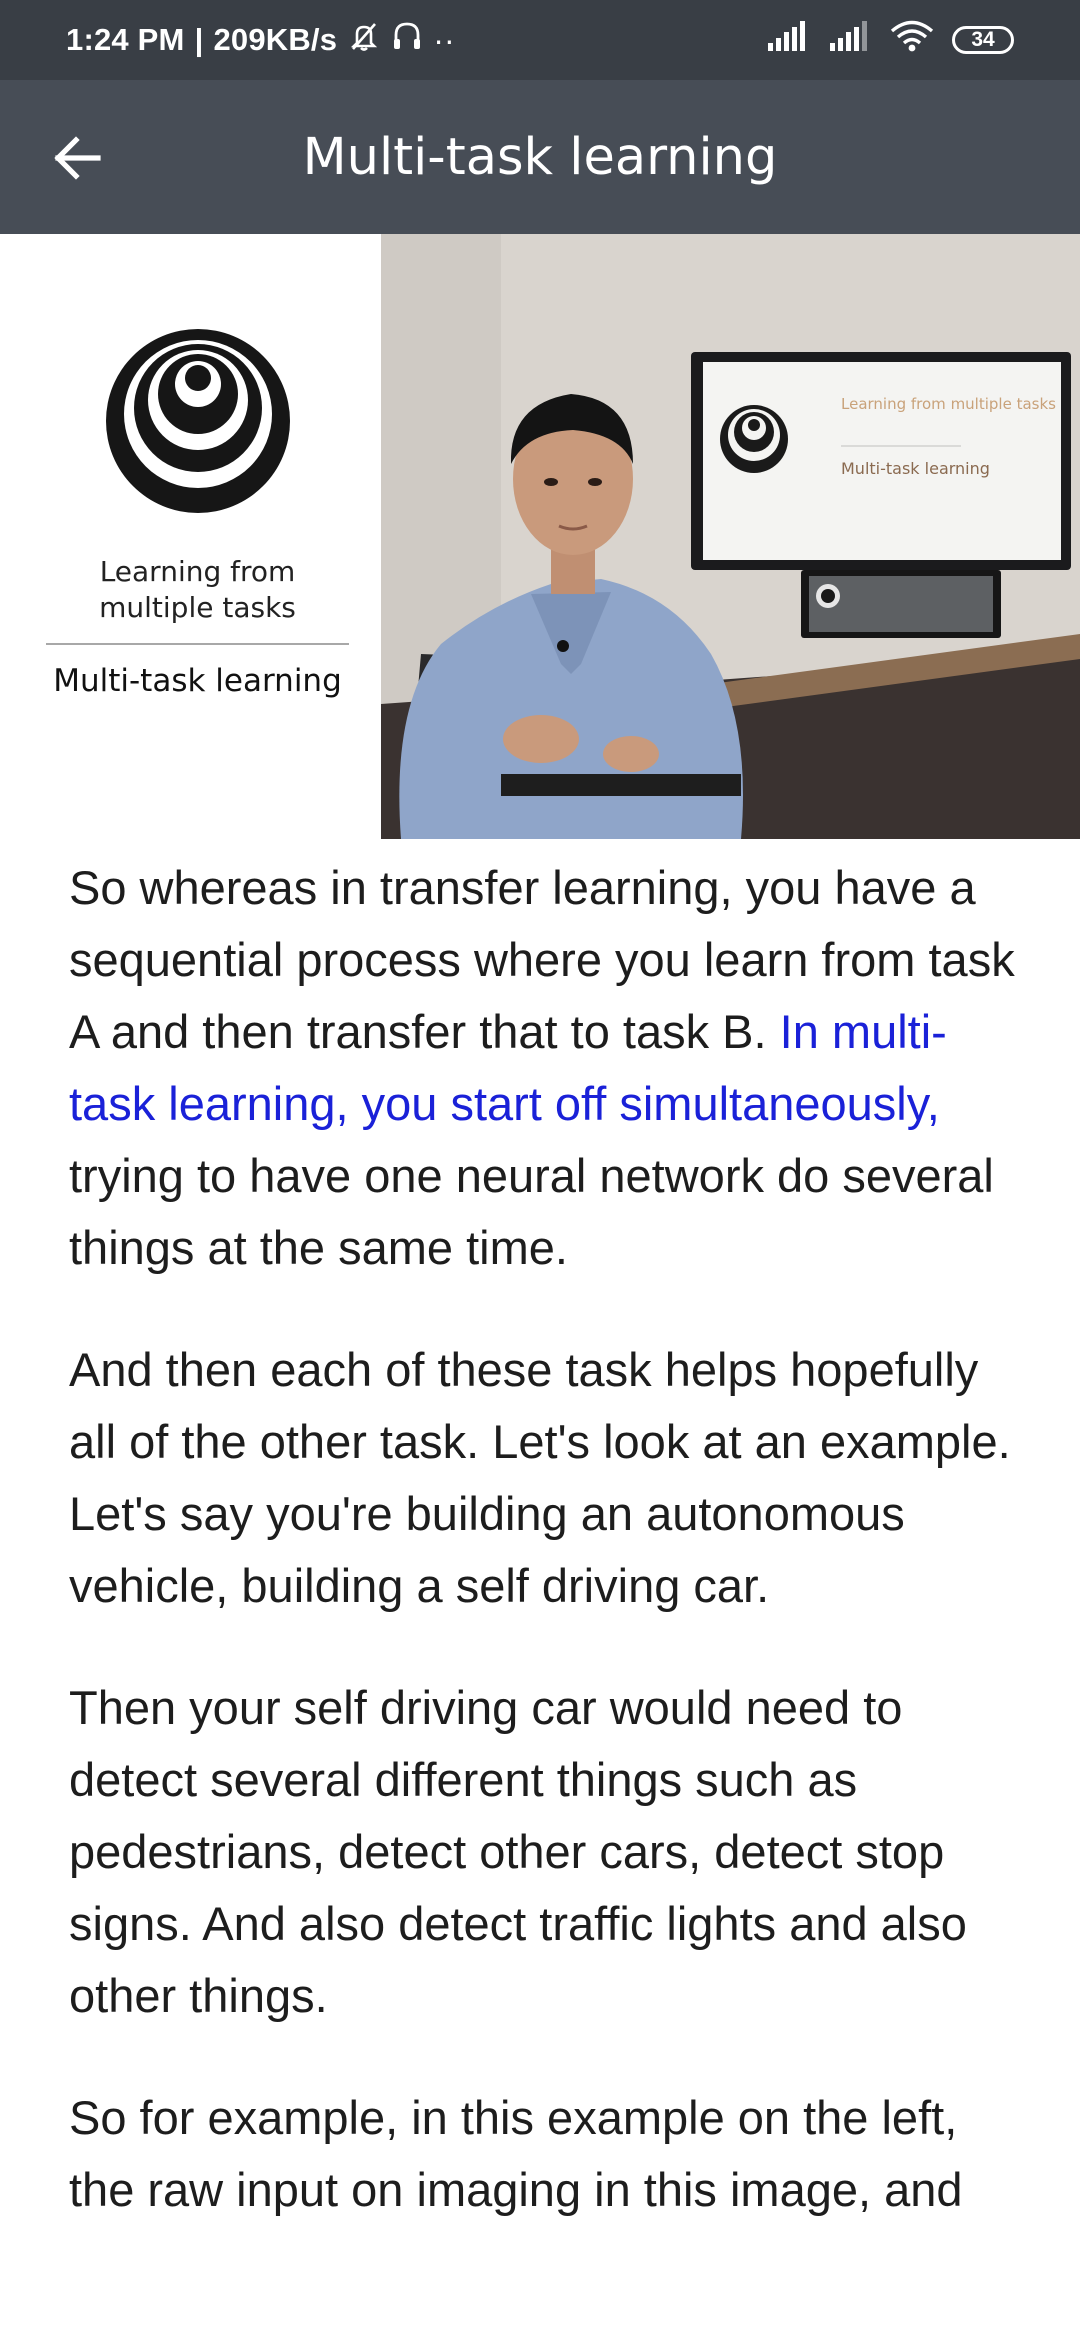  What do you see at coordinates (754, 439) in the screenshot?
I see `monitor-logo-icon` at bounding box center [754, 439].